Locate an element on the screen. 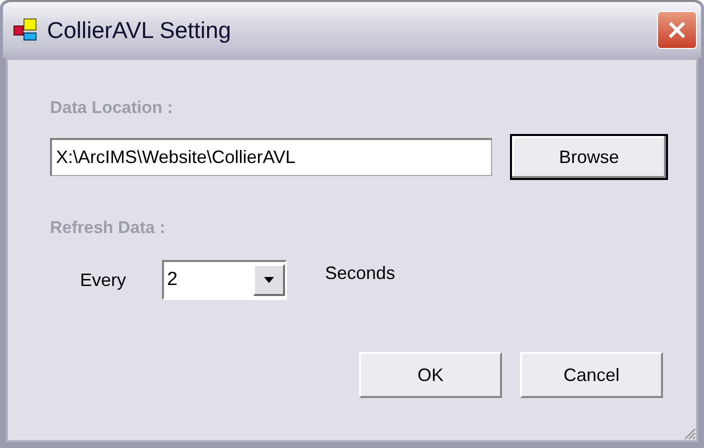 Image resolution: width=704 pixels, height=448 pixels. dialog-button: Cancel is located at coordinates (591, 375).